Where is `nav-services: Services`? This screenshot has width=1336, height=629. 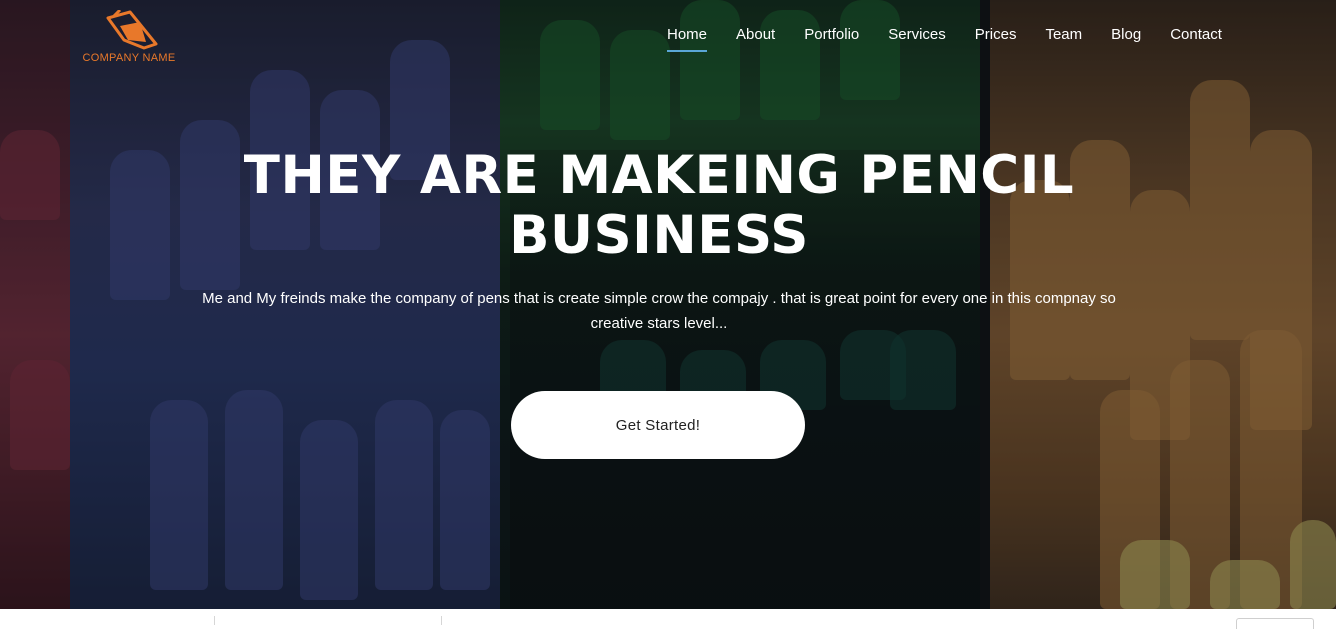 nav-services: Services is located at coordinates (917, 37).